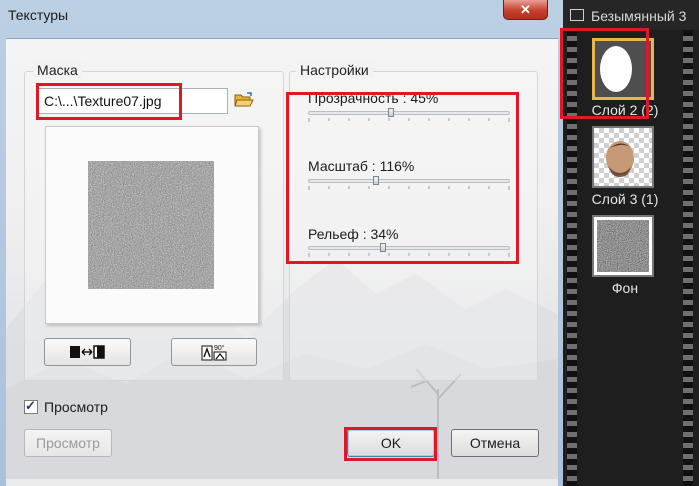 The image size is (699, 486). I want to click on svg-text: 90°, so click(219, 348).